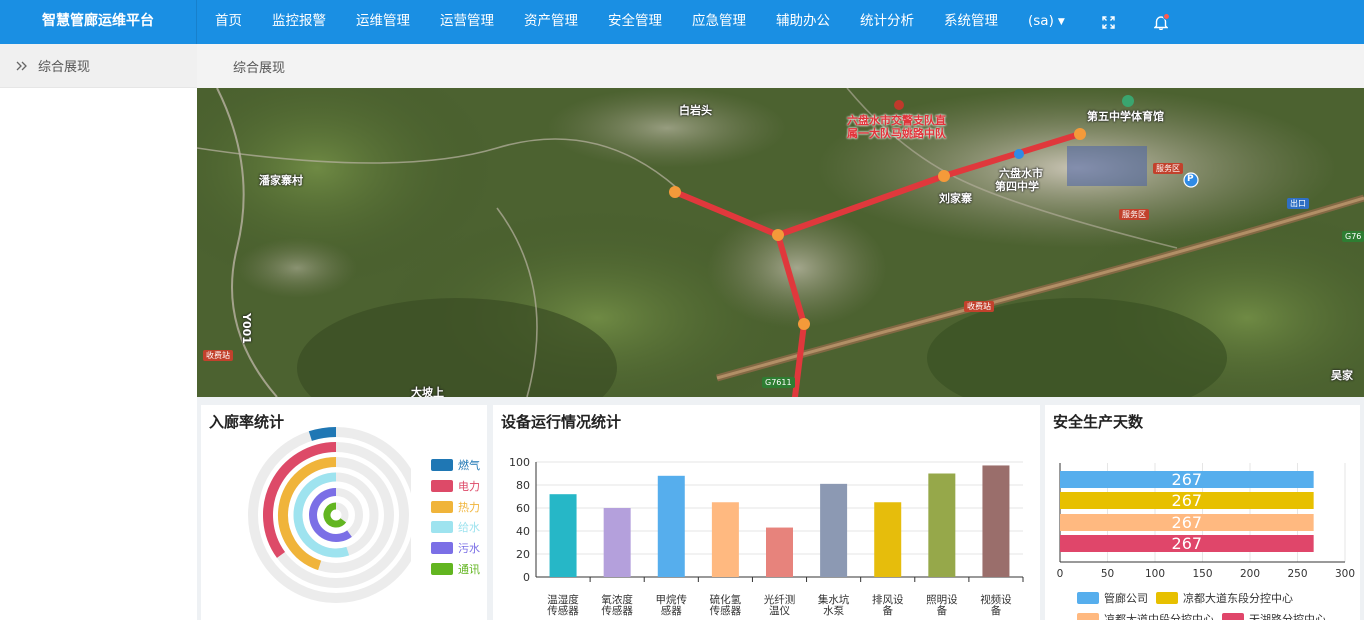 The height and width of the screenshot is (620, 1364). Describe the element at coordinates (719, 22) in the screenshot. I see `nav-emergency: 应急管理` at that location.